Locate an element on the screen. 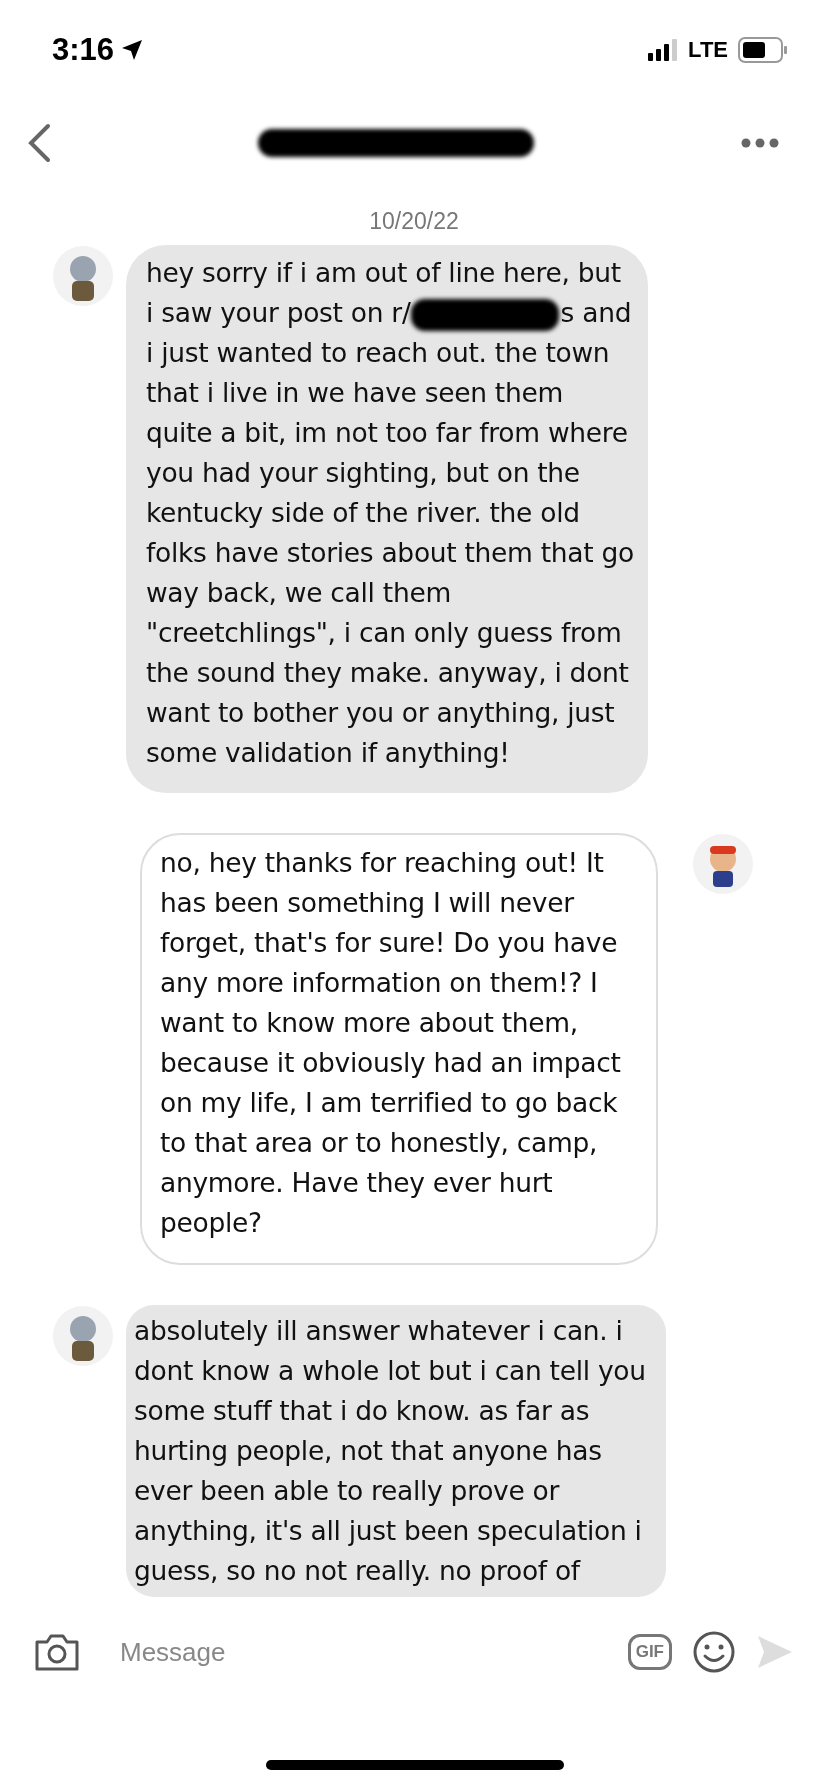 This screenshot has height=1792, width=828. signal-icon is located at coordinates (663, 50).